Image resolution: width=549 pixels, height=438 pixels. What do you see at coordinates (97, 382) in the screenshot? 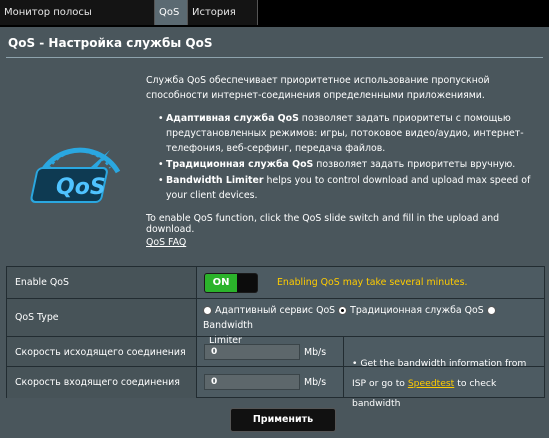
I see `download-speed-label: Скорость входящего соединения` at bounding box center [97, 382].